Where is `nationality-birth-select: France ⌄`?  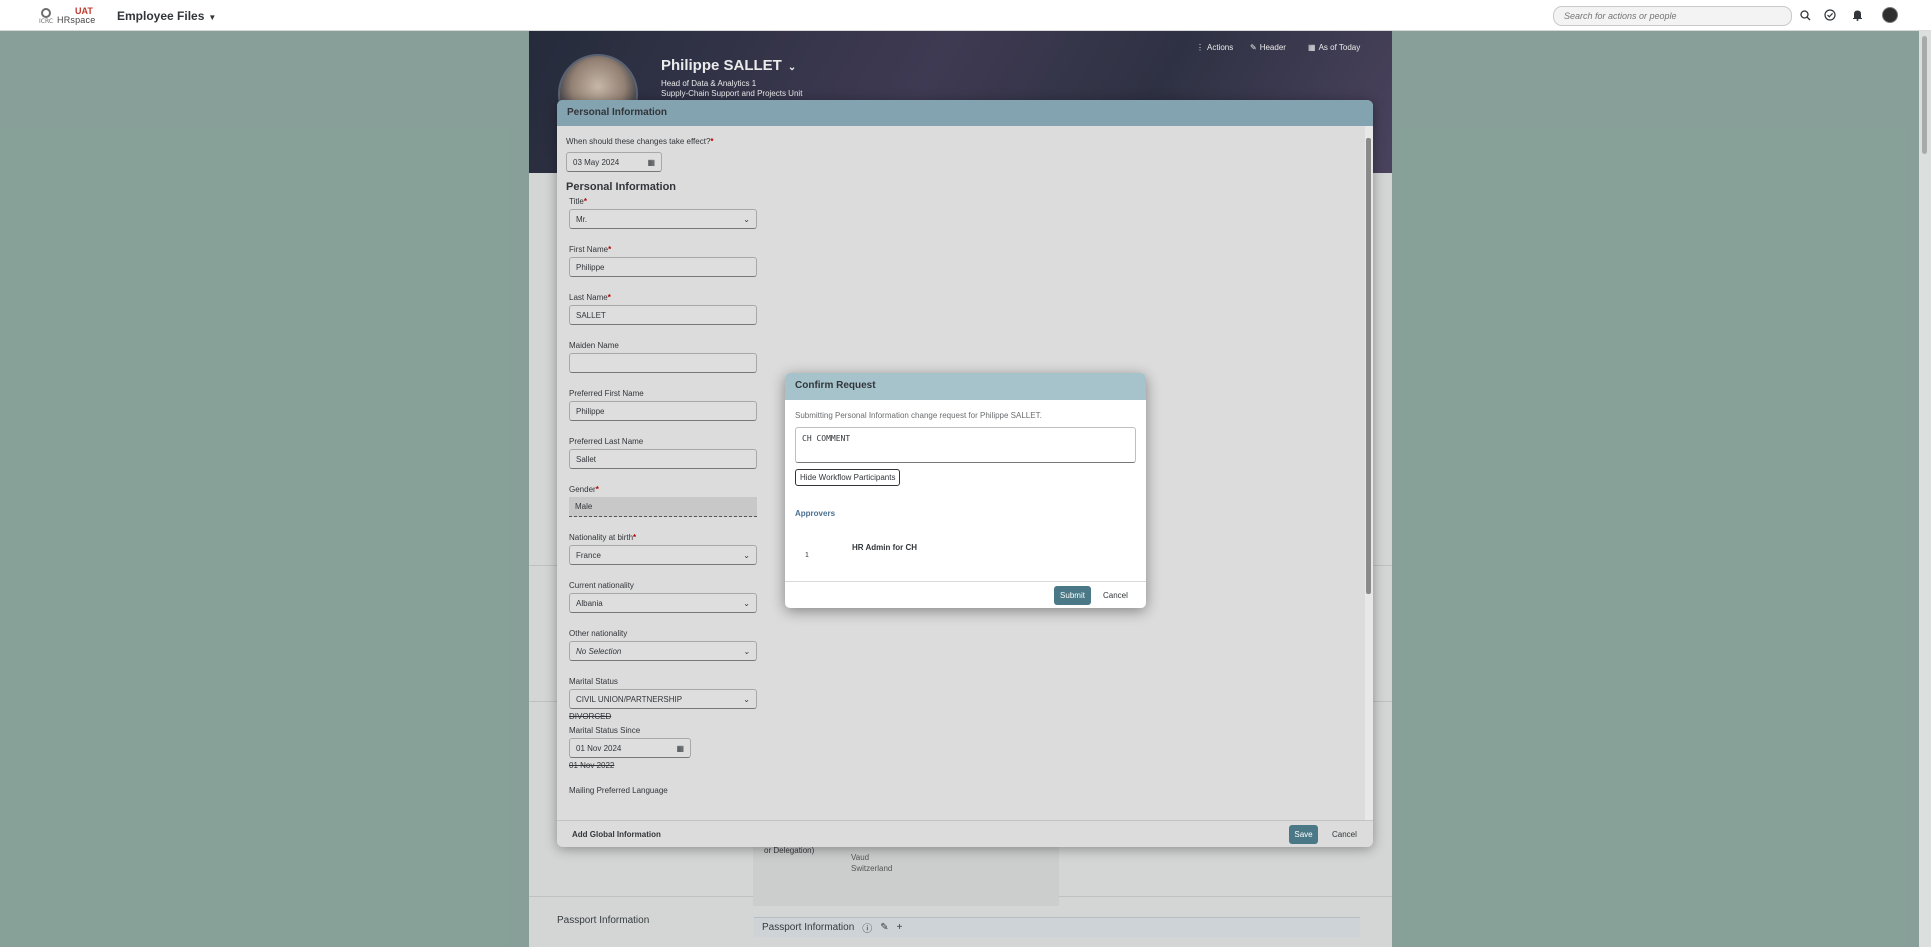
nationality-birth-select: France ⌄ is located at coordinates (663, 555).